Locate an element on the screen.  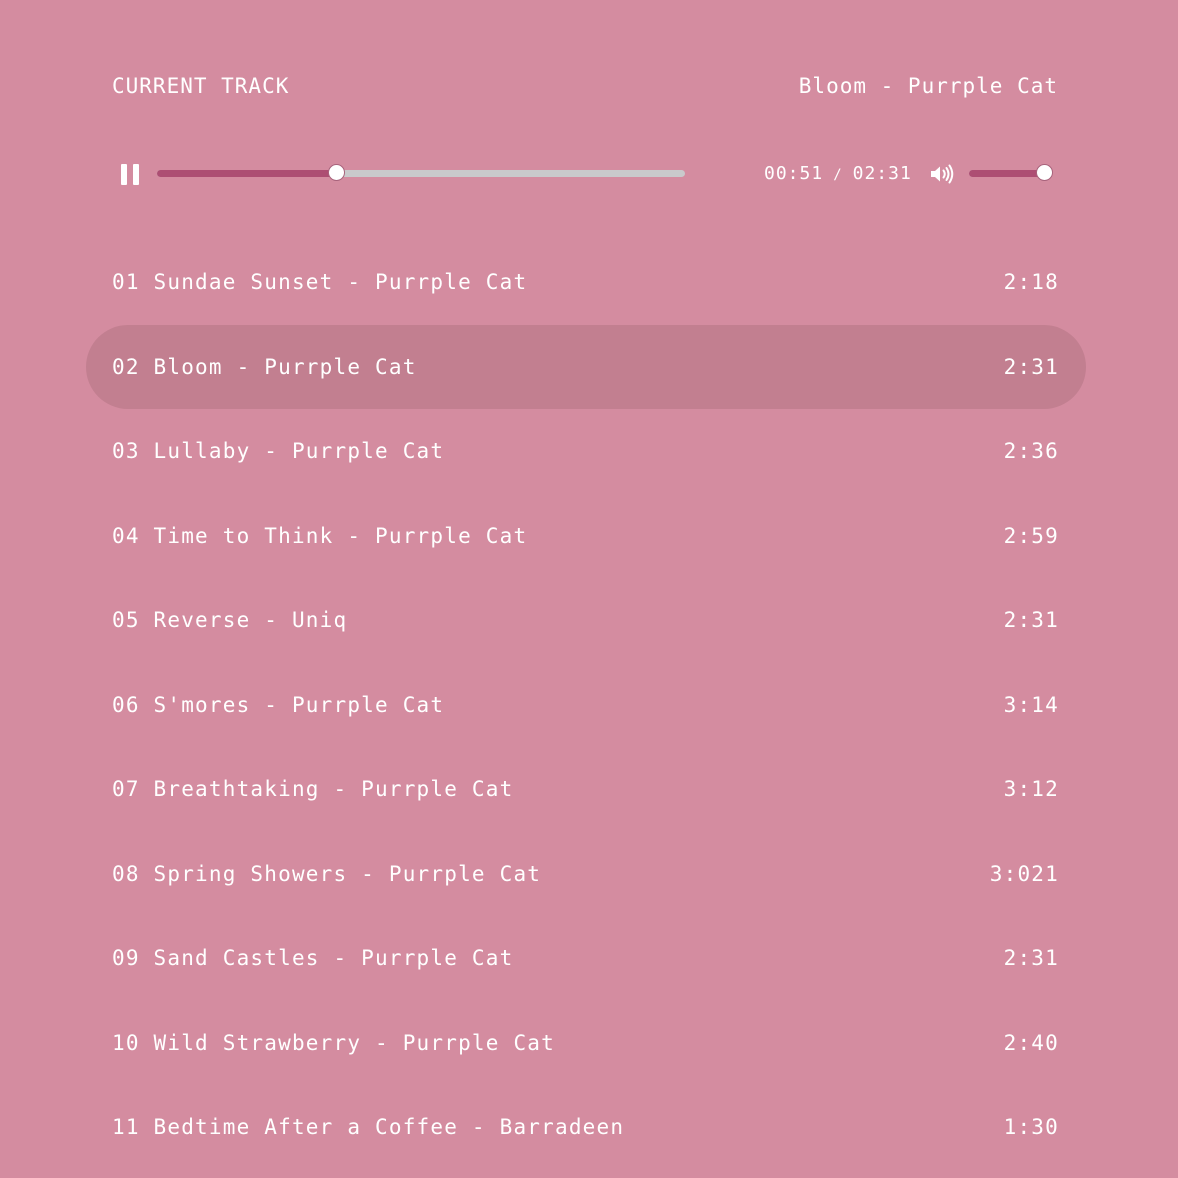
volume-icon is located at coordinates (943, 174).